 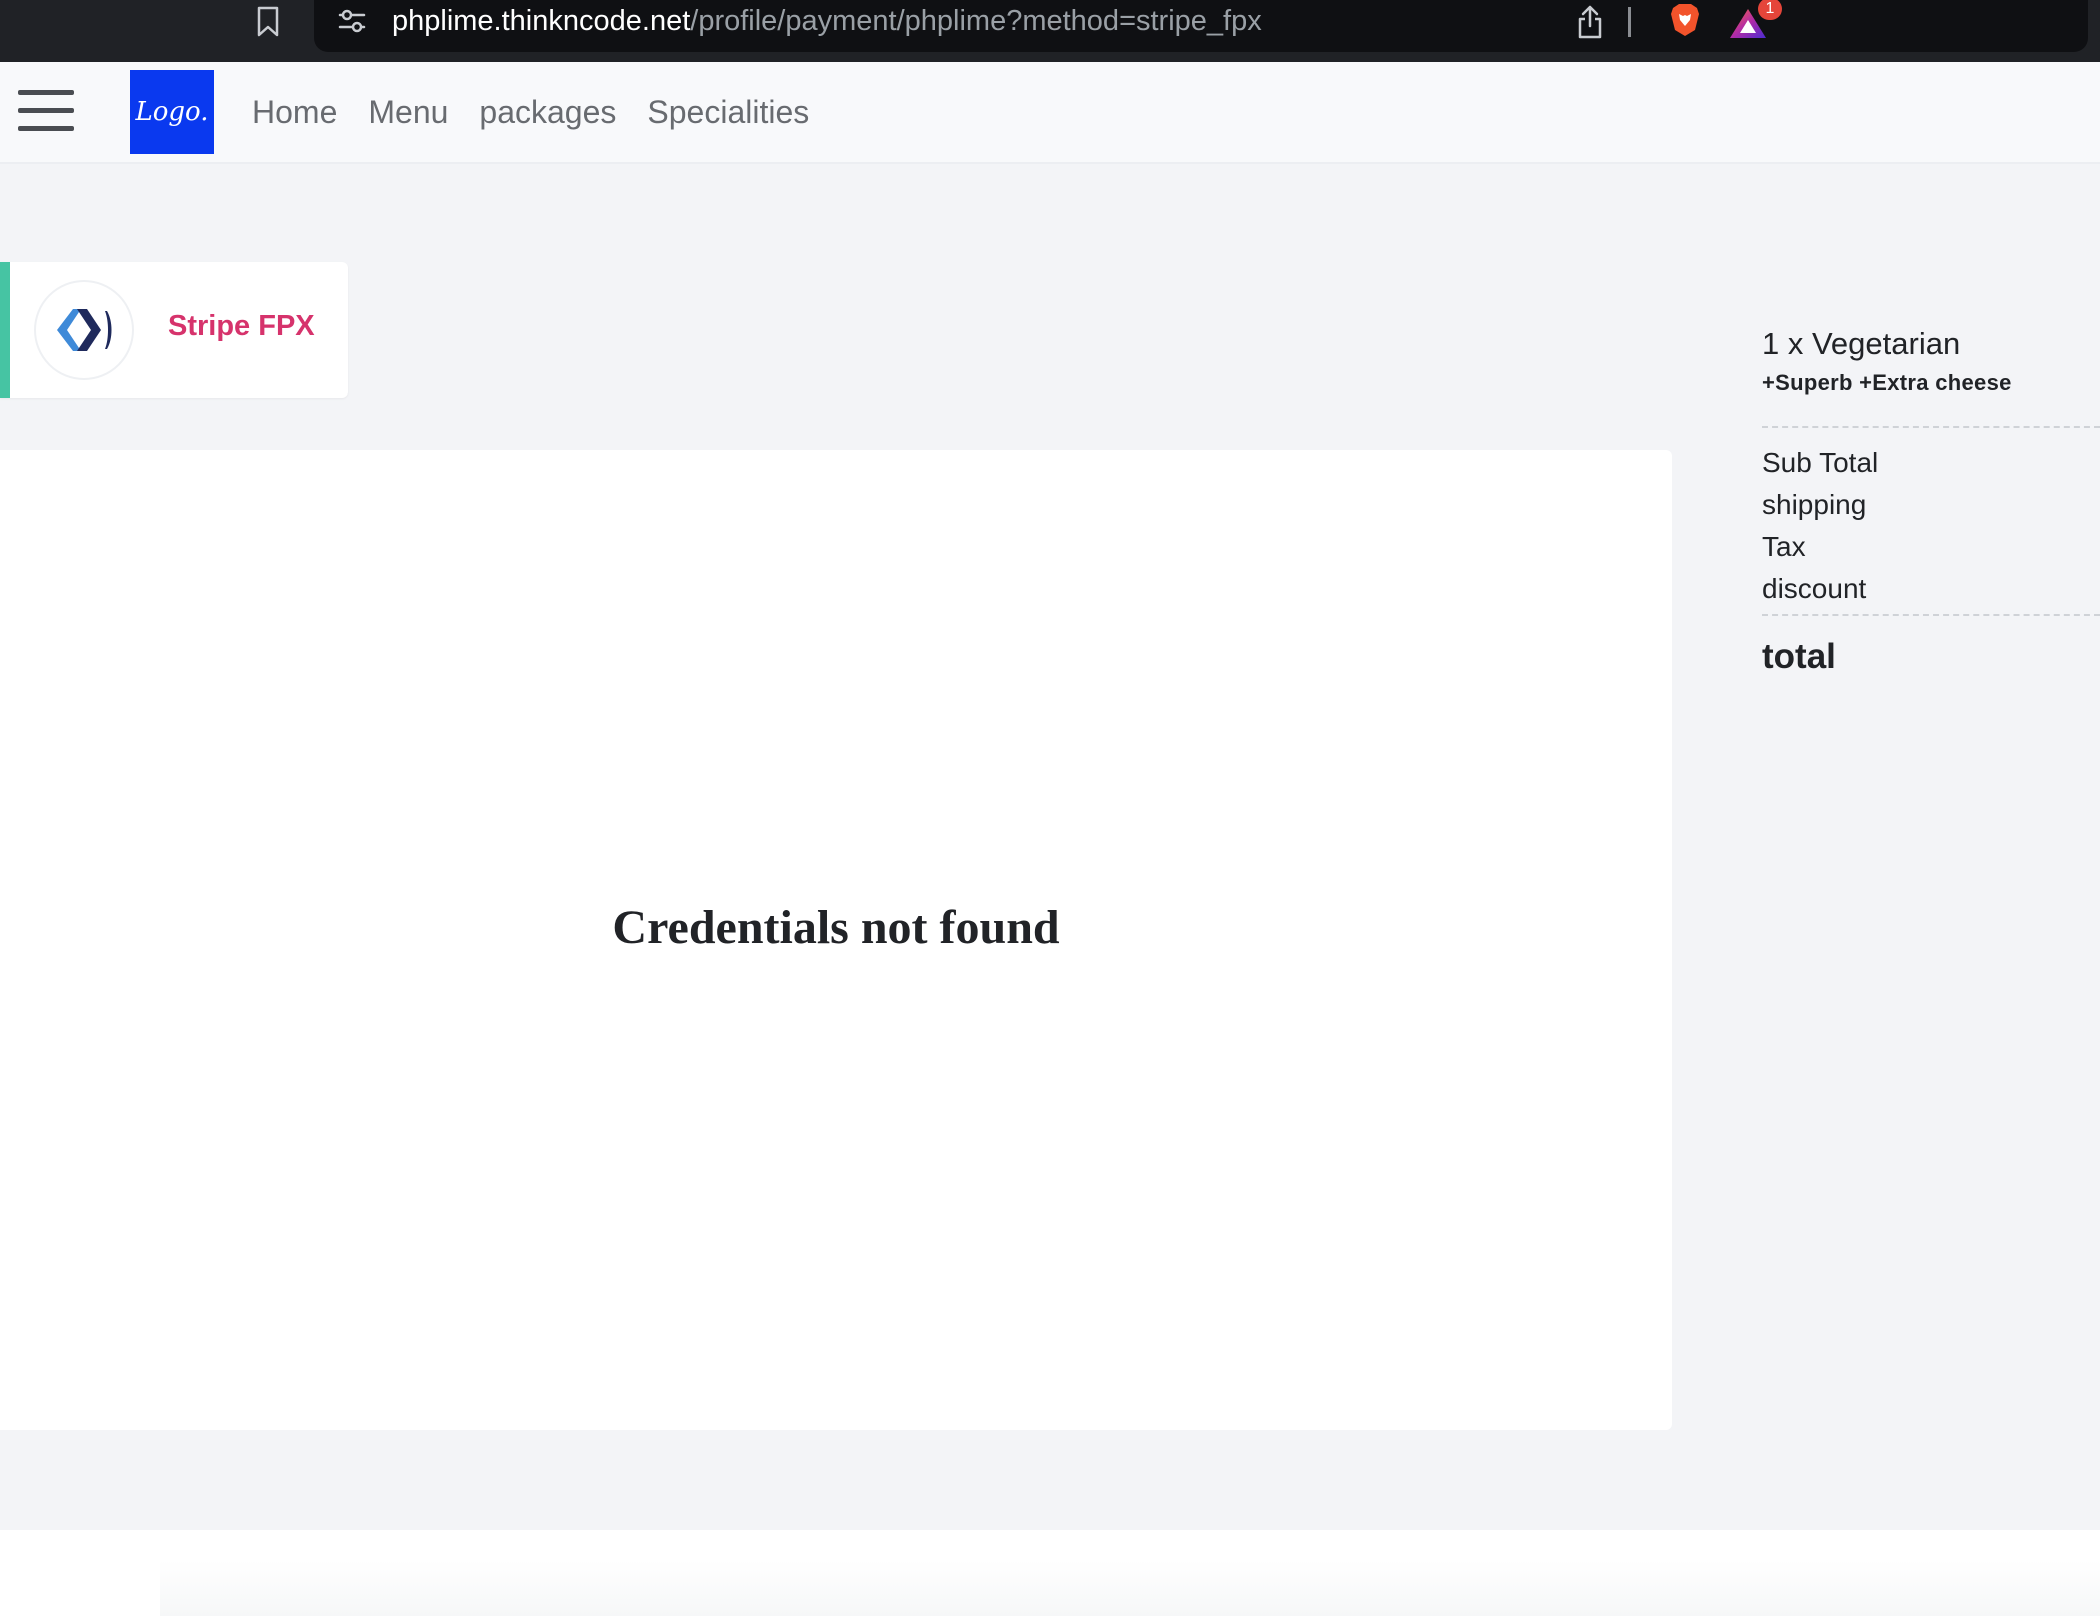 What do you see at coordinates (1931, 521) in the screenshot?
I see `summary-rows: Sub Total shipping Tax discount` at bounding box center [1931, 521].